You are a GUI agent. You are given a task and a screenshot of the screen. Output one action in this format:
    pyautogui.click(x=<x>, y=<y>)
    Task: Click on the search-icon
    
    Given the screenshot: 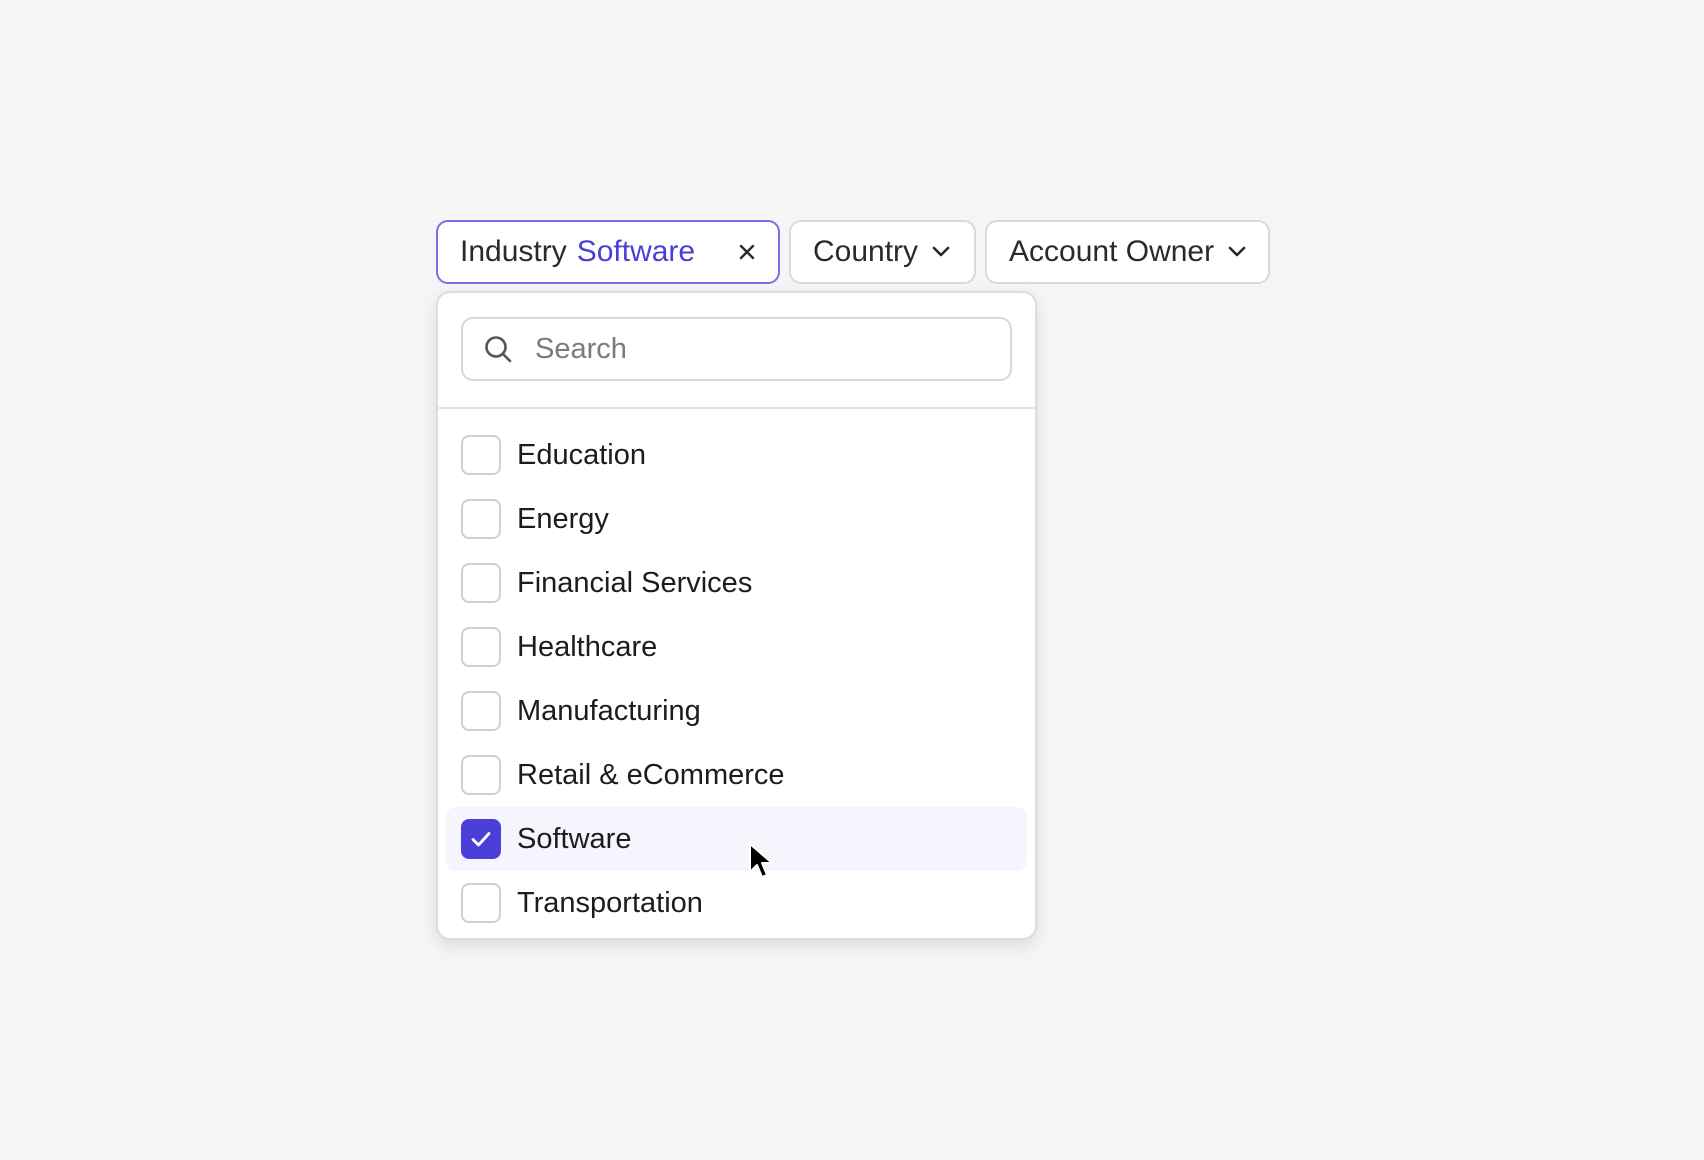 What is the action you would take?
    pyautogui.click(x=498, y=349)
    